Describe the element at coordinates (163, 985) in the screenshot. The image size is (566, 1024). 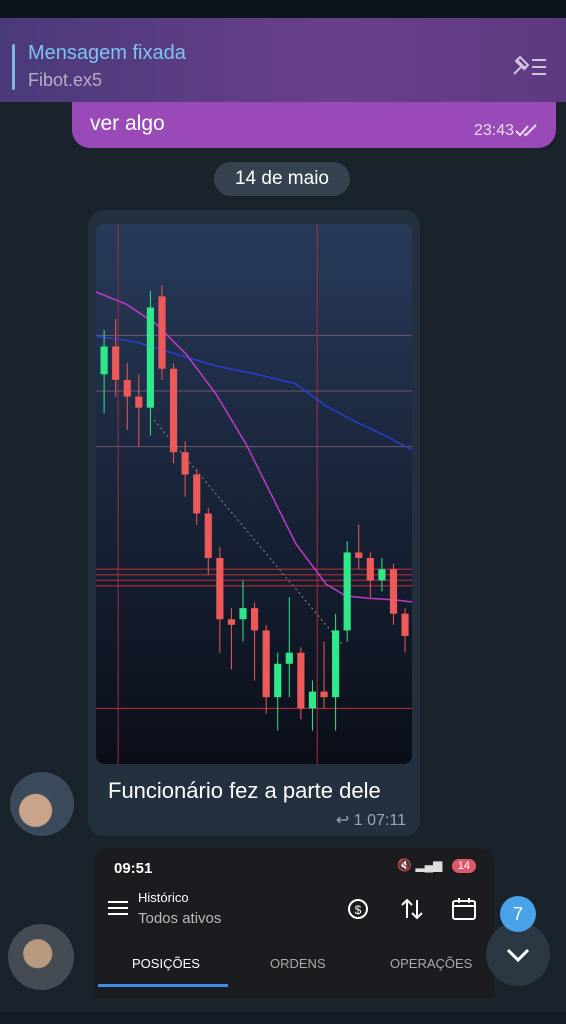
I see `active-tab-indicator` at that location.